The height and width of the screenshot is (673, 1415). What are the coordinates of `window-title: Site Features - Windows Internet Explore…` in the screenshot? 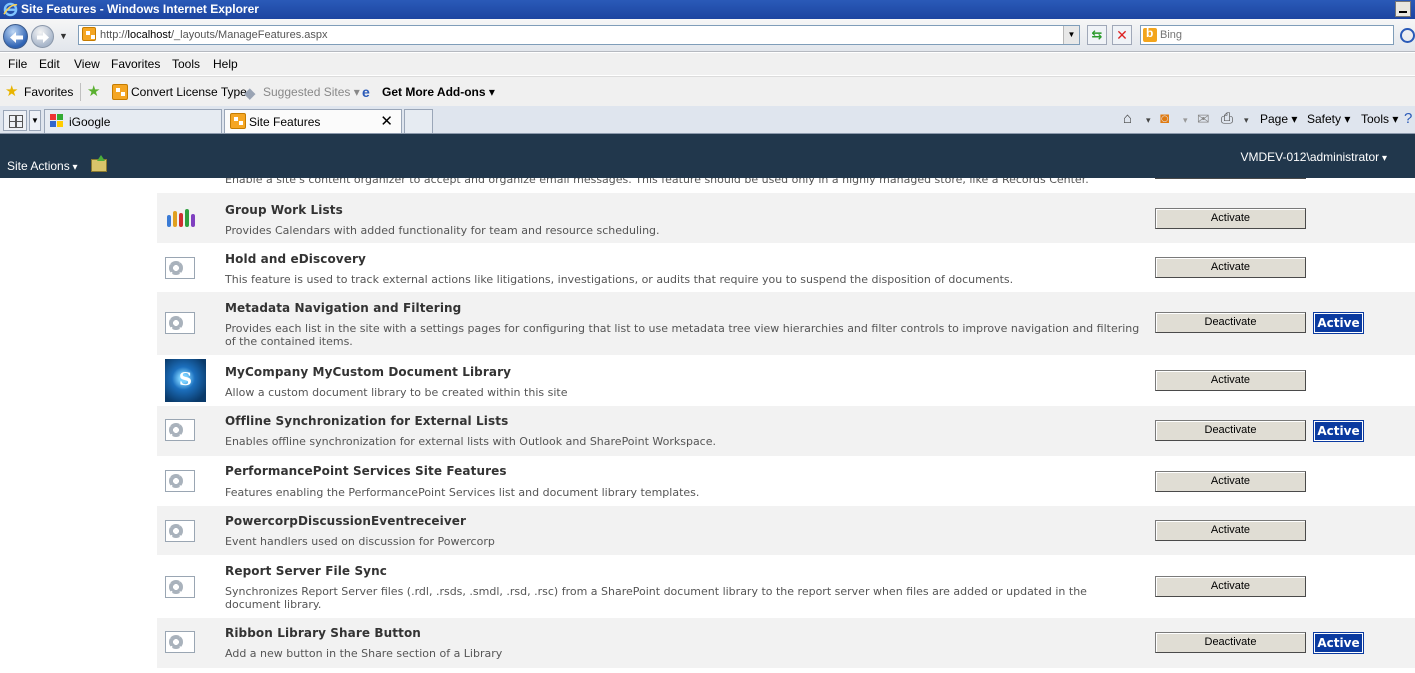 It's located at (140, 9).